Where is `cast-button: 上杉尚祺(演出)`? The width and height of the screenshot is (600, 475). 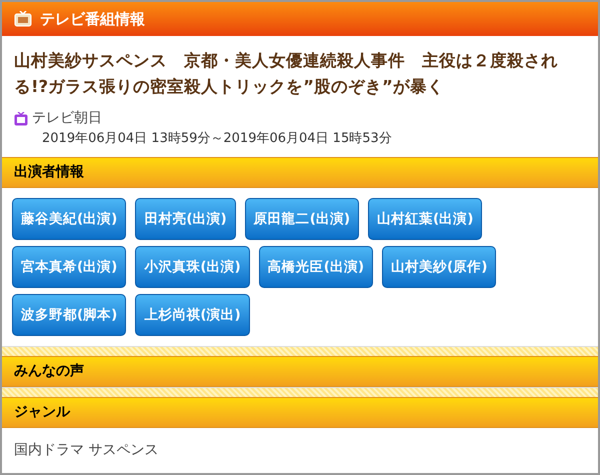
cast-button: 上杉尚祺(演出) is located at coordinates (192, 315).